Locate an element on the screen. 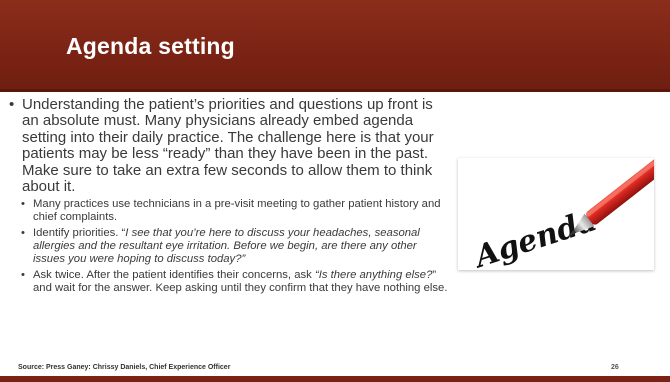  sub-bullet-prefix: Identify priorities. “ is located at coordinates (79, 233).